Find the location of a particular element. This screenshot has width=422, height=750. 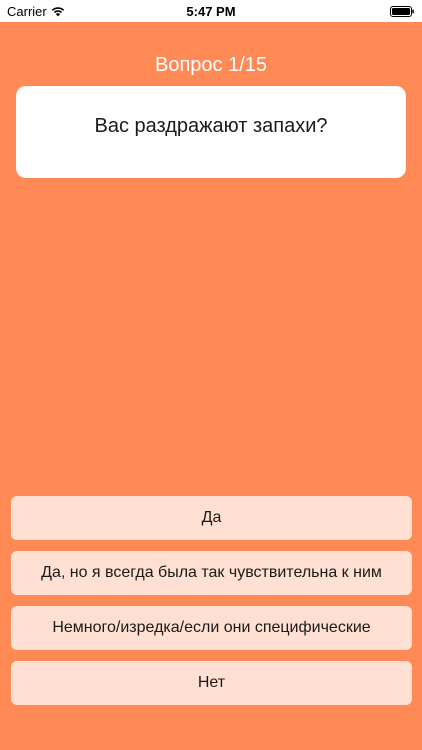

question-card: Вас раздражают запахи? is located at coordinates (211, 132).